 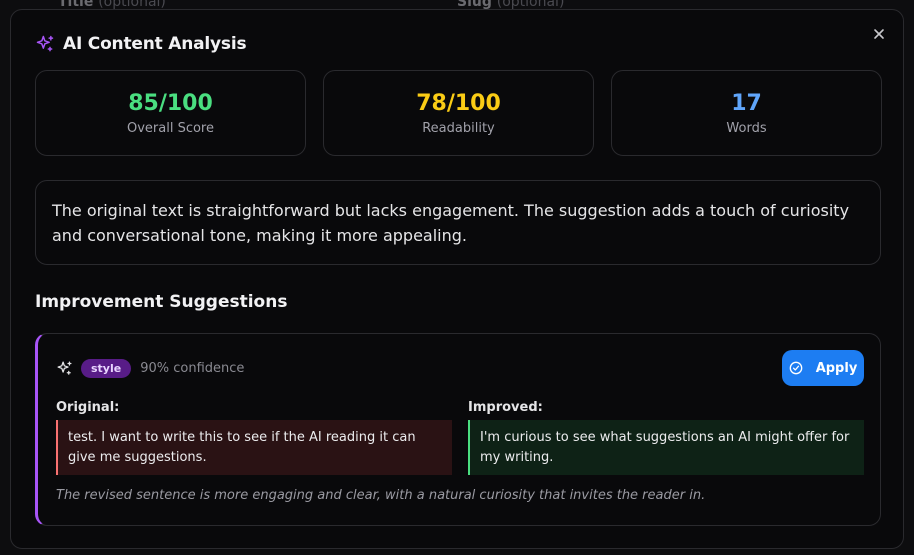 I want to click on stat-label: Overall Score, so click(x=170, y=128).